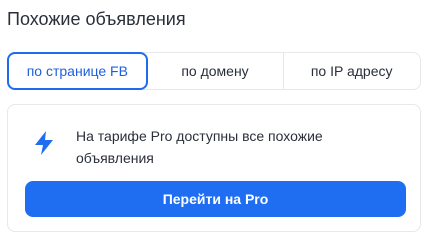 The image size is (432, 240). What do you see at coordinates (215, 199) in the screenshot?
I see `go-to-pro-button: Перейти на Pro` at bounding box center [215, 199].